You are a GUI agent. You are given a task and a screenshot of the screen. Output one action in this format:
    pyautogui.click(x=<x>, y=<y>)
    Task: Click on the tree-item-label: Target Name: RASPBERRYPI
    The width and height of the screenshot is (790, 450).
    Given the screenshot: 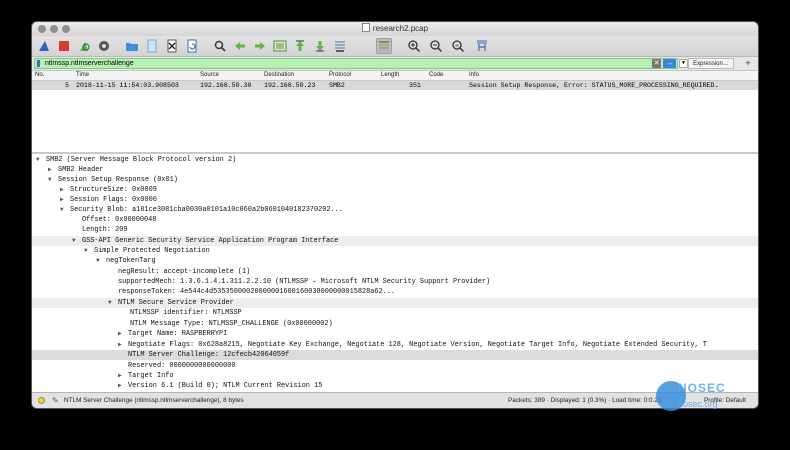 What is the action you would take?
    pyautogui.click(x=178, y=334)
    